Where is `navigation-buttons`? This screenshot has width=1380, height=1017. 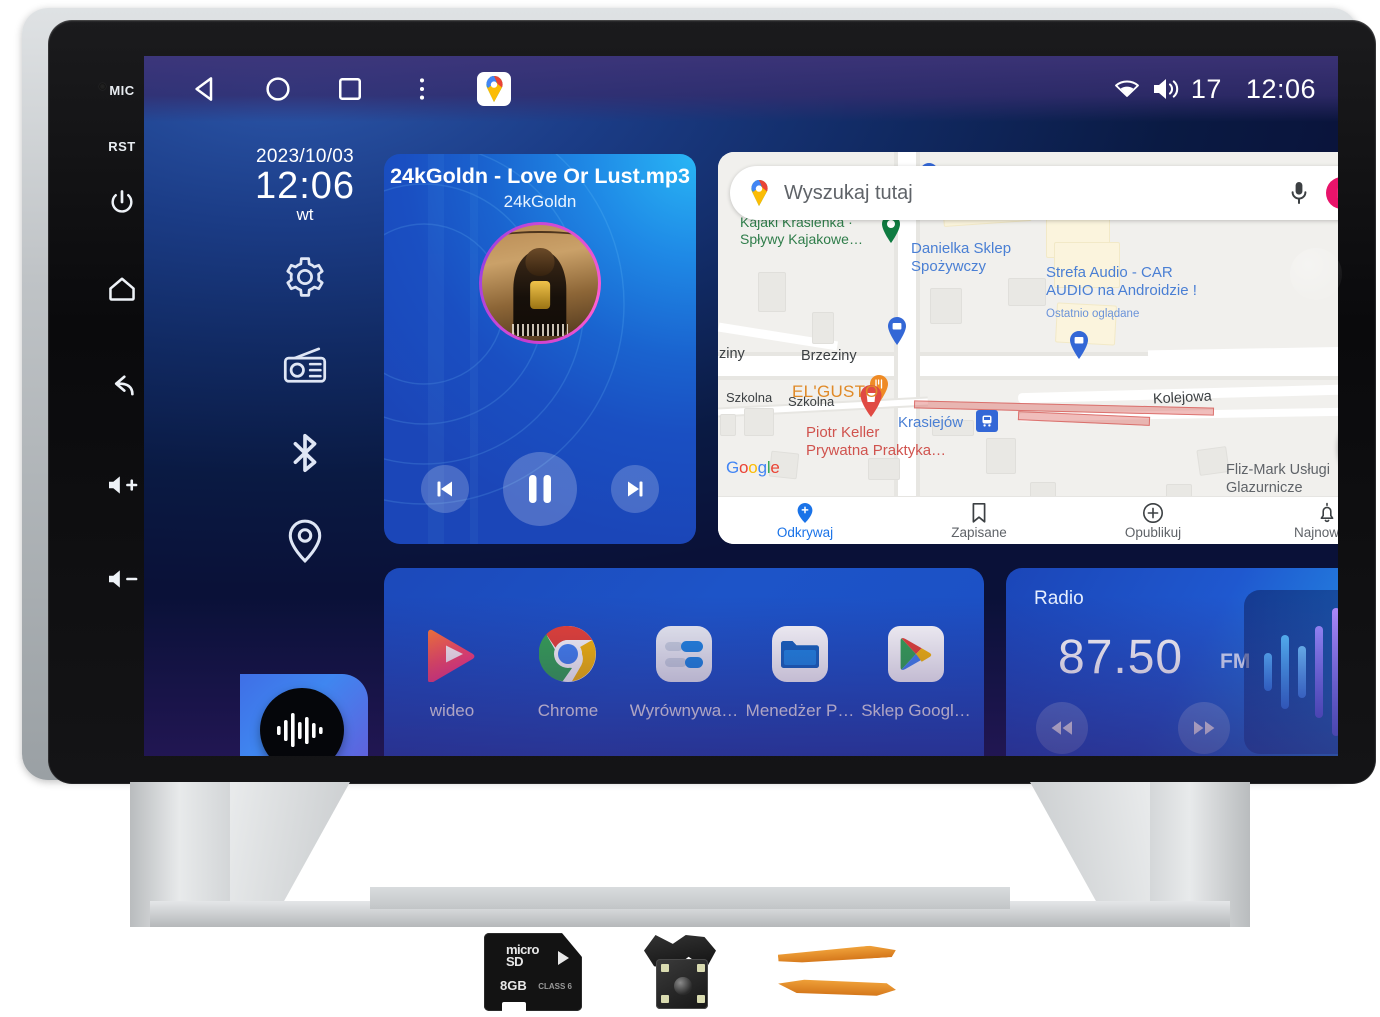
navigation-buttons is located at coordinates (337, 89).